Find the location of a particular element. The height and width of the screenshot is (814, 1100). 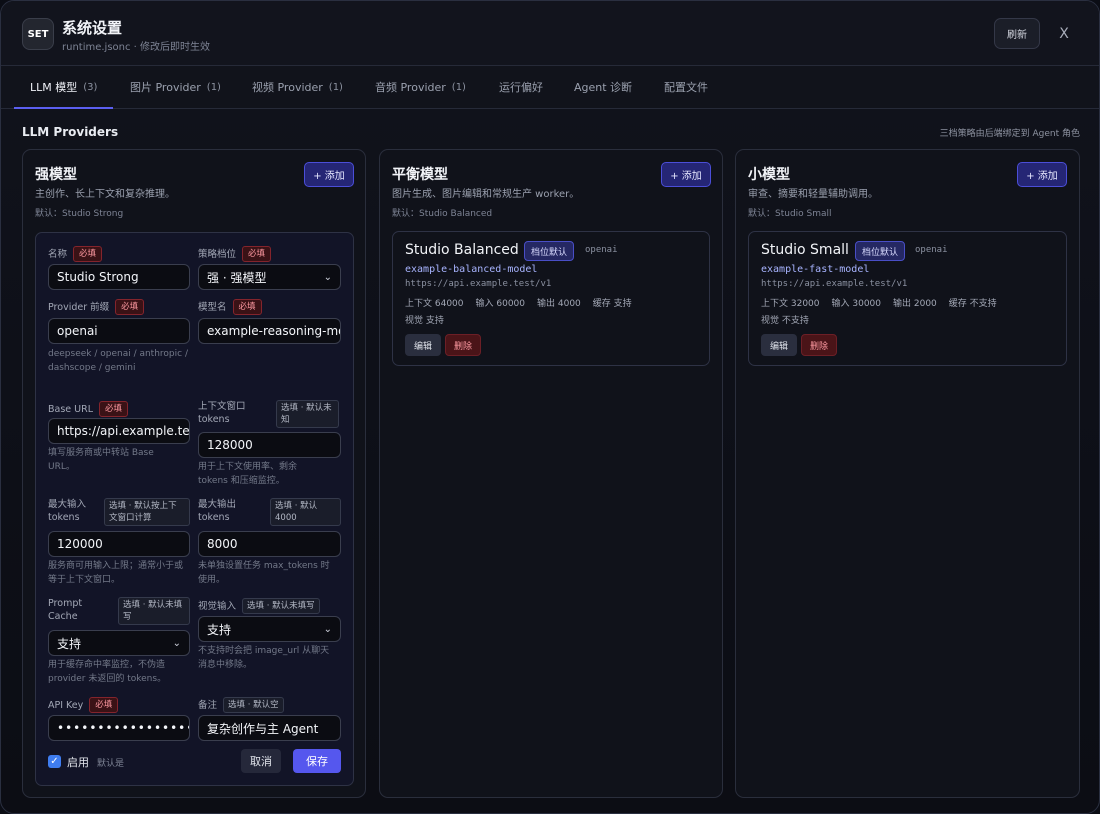

tier-default-badge: 档位默认 is located at coordinates (880, 251).